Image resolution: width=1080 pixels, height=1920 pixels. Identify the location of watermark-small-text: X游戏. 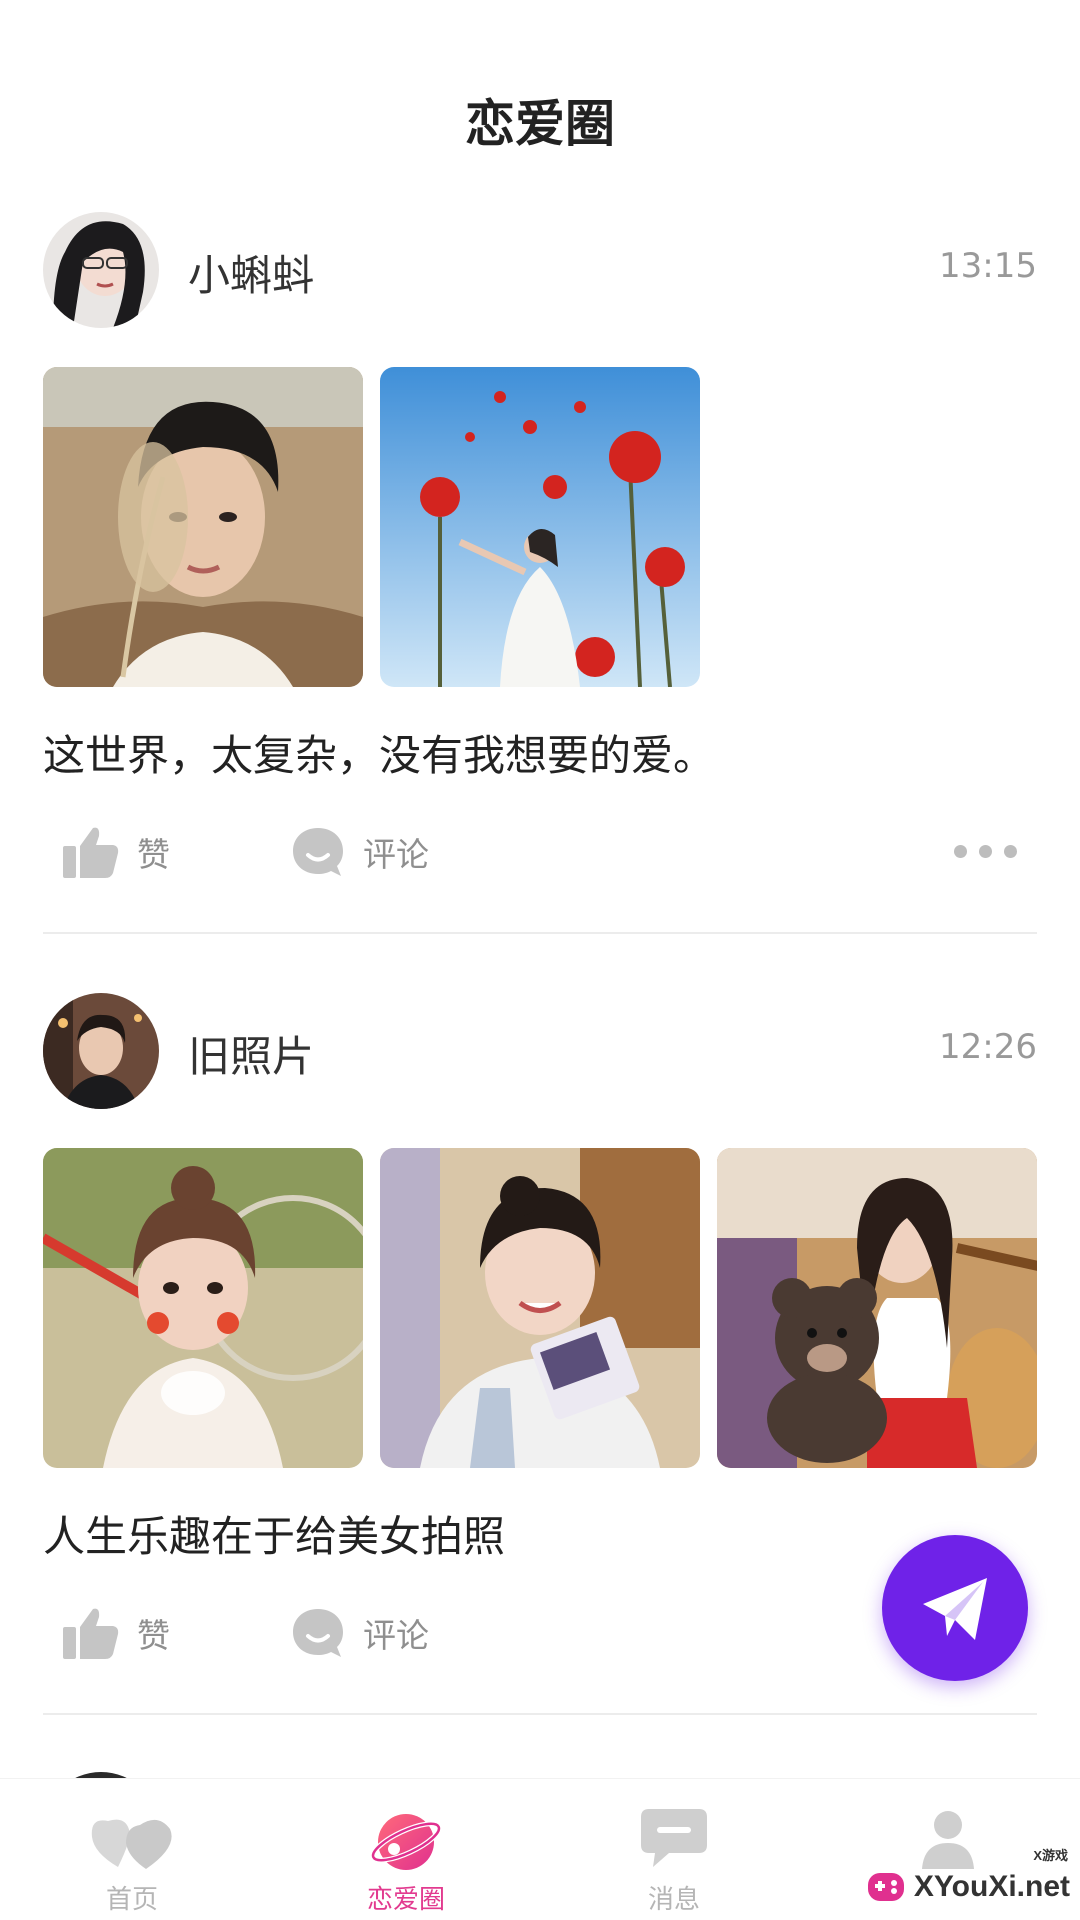
(1050, 1855).